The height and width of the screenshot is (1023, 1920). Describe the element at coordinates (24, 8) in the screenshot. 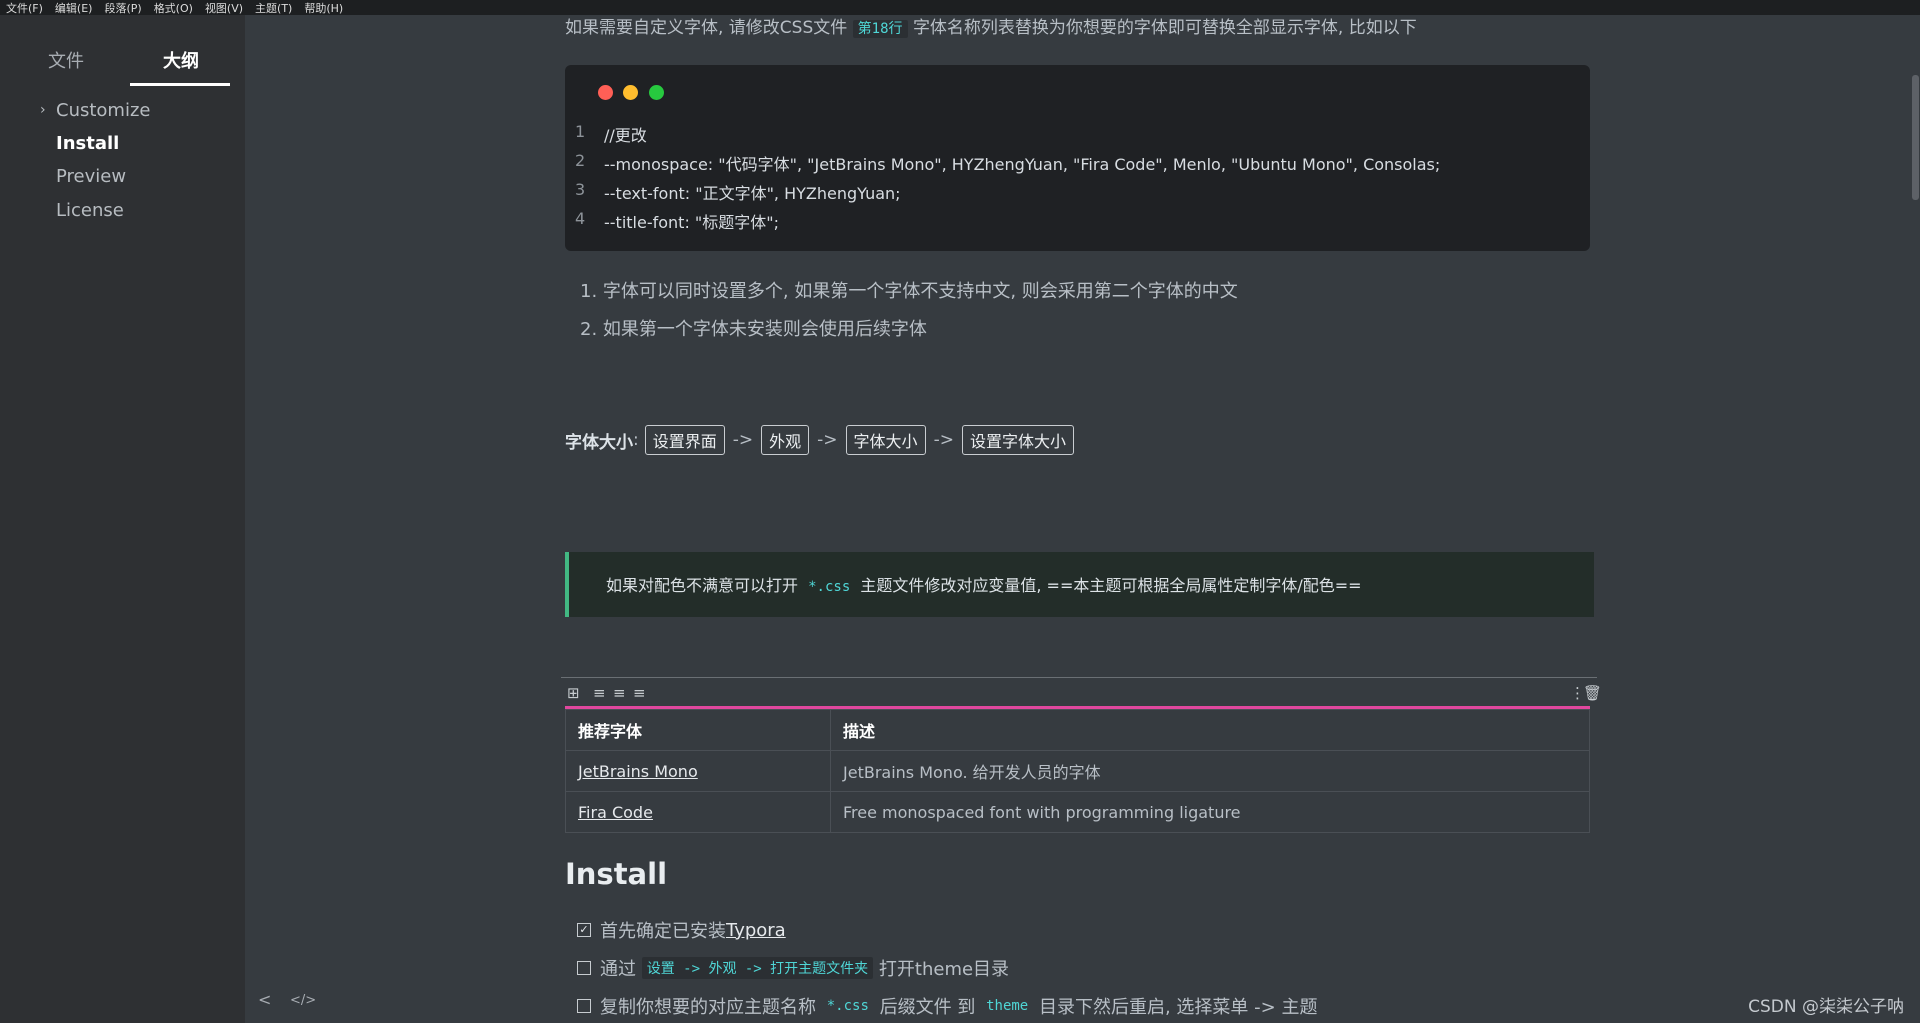

I see `menu-file: 文件(F)` at that location.